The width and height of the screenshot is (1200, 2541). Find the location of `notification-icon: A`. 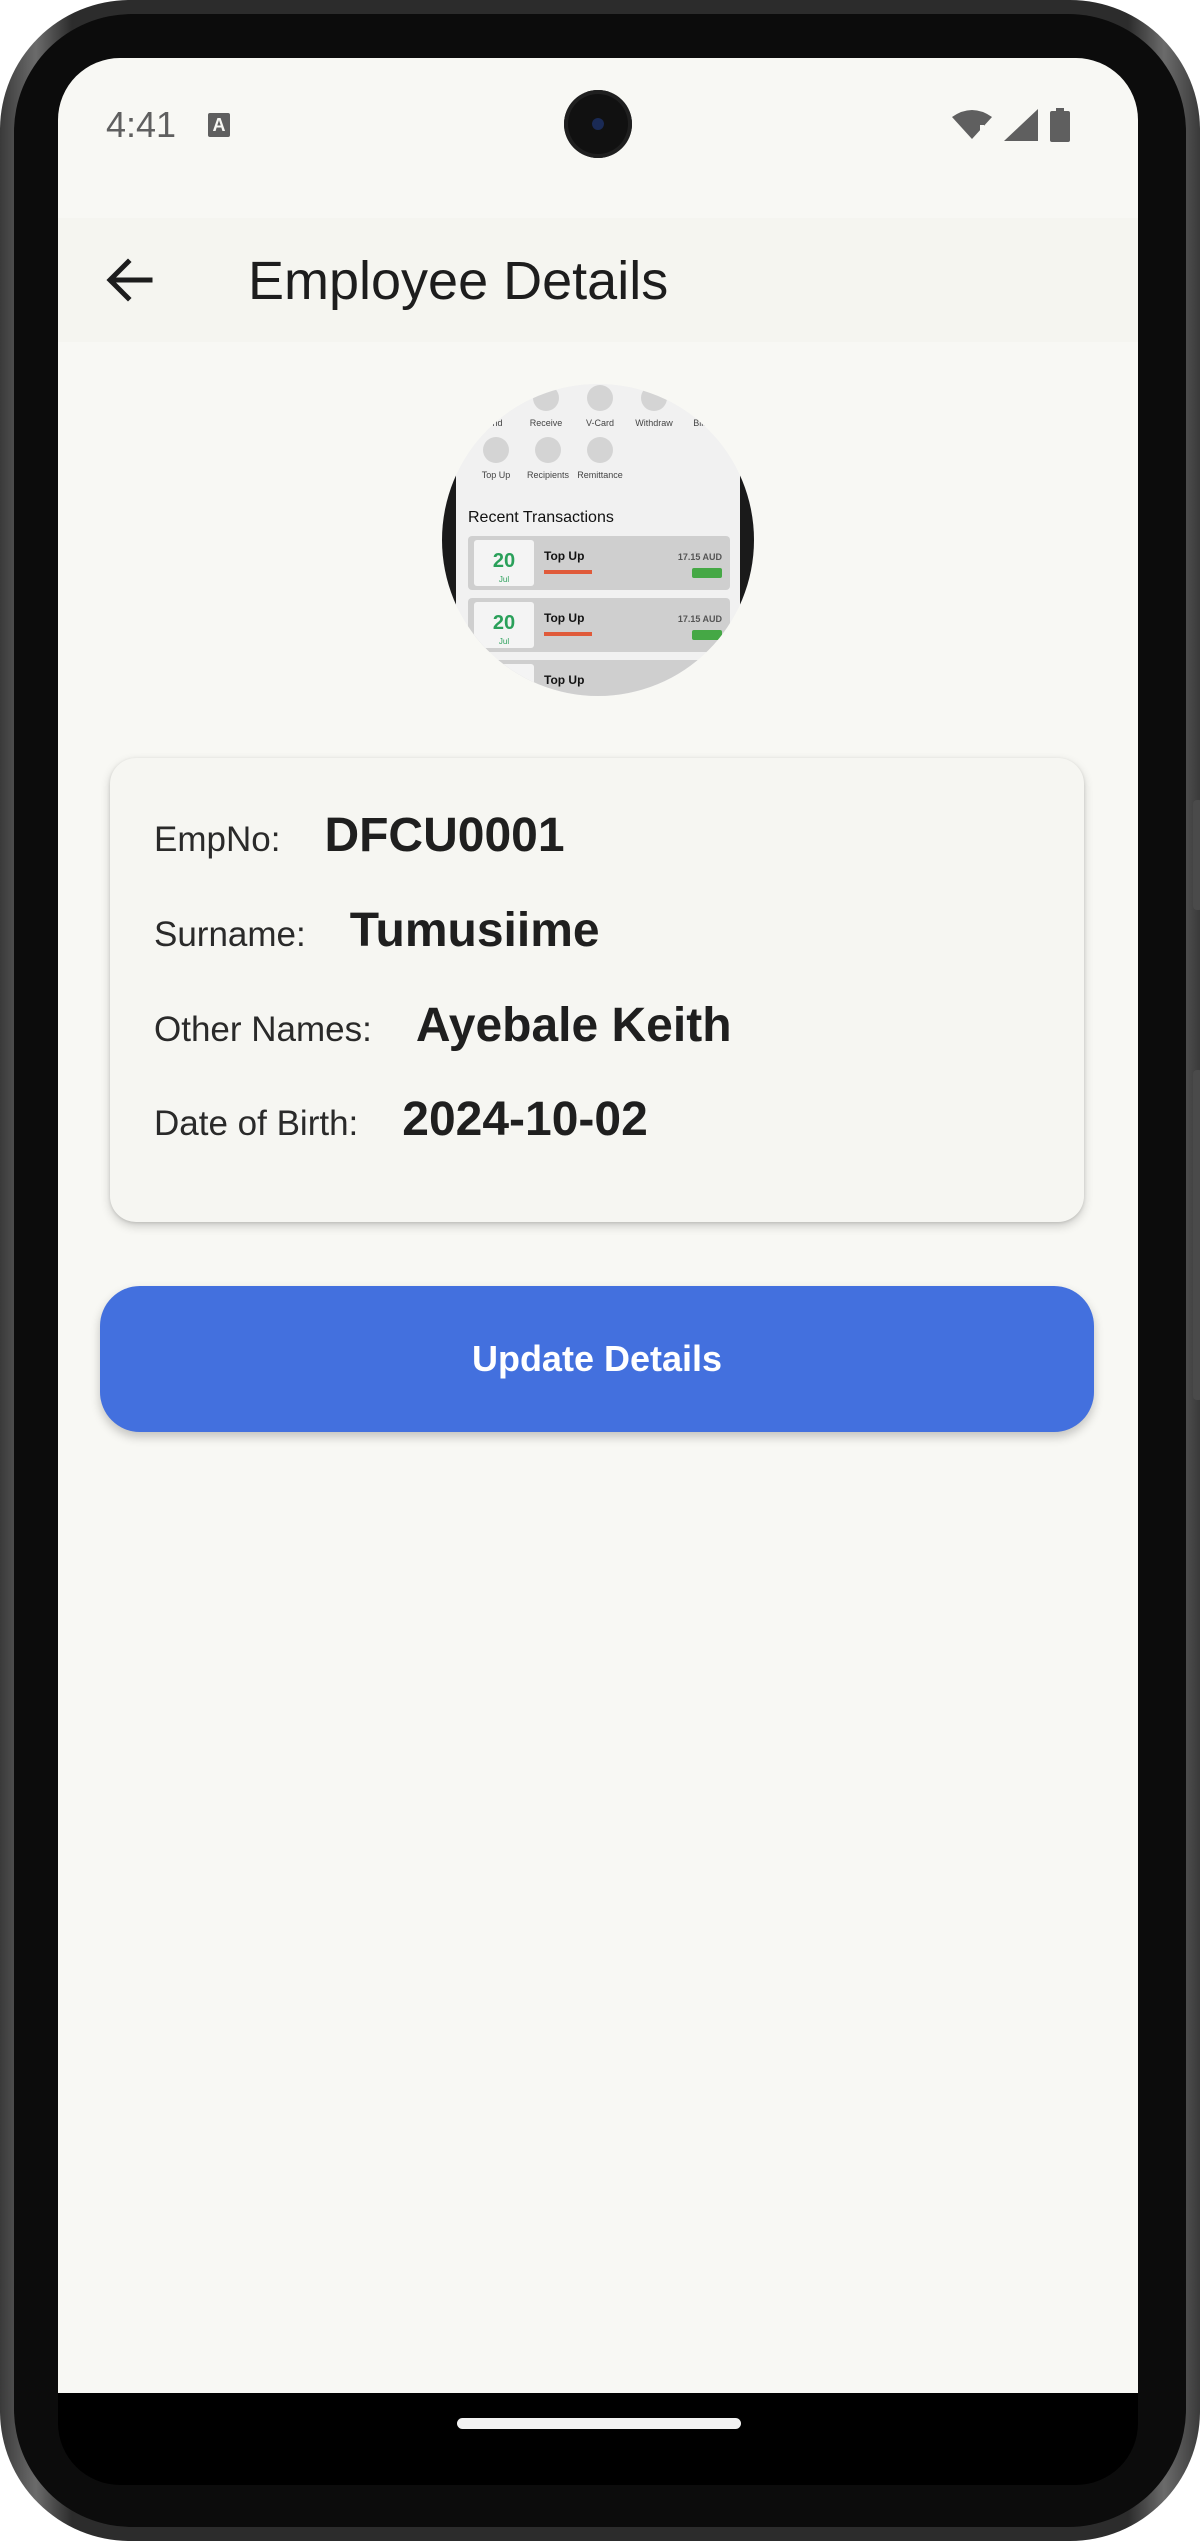

notification-icon: A is located at coordinates (219, 125).